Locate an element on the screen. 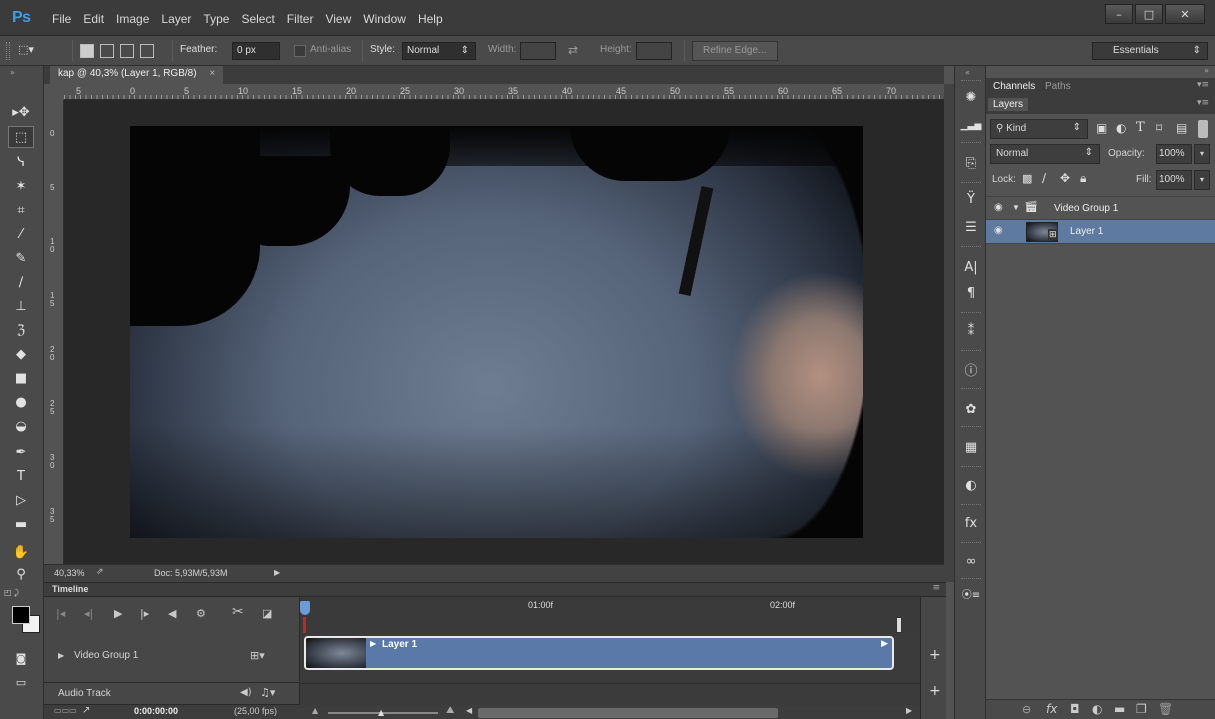 This screenshot has height=719, width=1215. timeline-ruler: 01:00f 02:00f is located at coordinates (610, 615).